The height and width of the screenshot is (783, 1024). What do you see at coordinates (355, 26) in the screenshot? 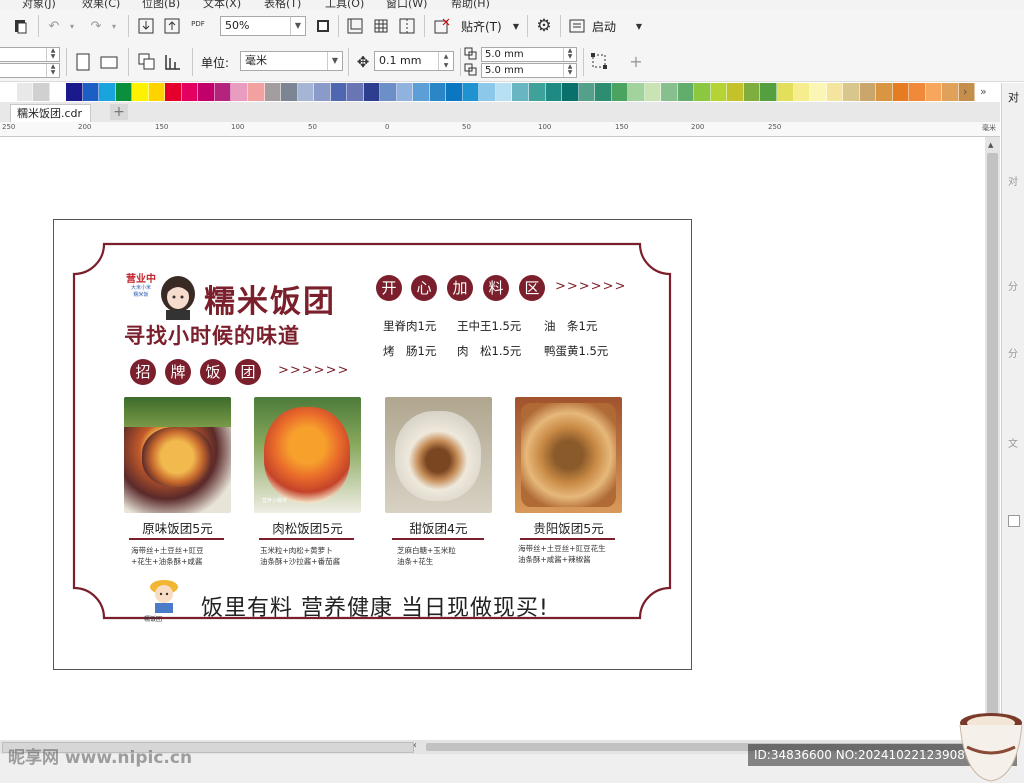
I see `show-rulers-icon` at bounding box center [355, 26].